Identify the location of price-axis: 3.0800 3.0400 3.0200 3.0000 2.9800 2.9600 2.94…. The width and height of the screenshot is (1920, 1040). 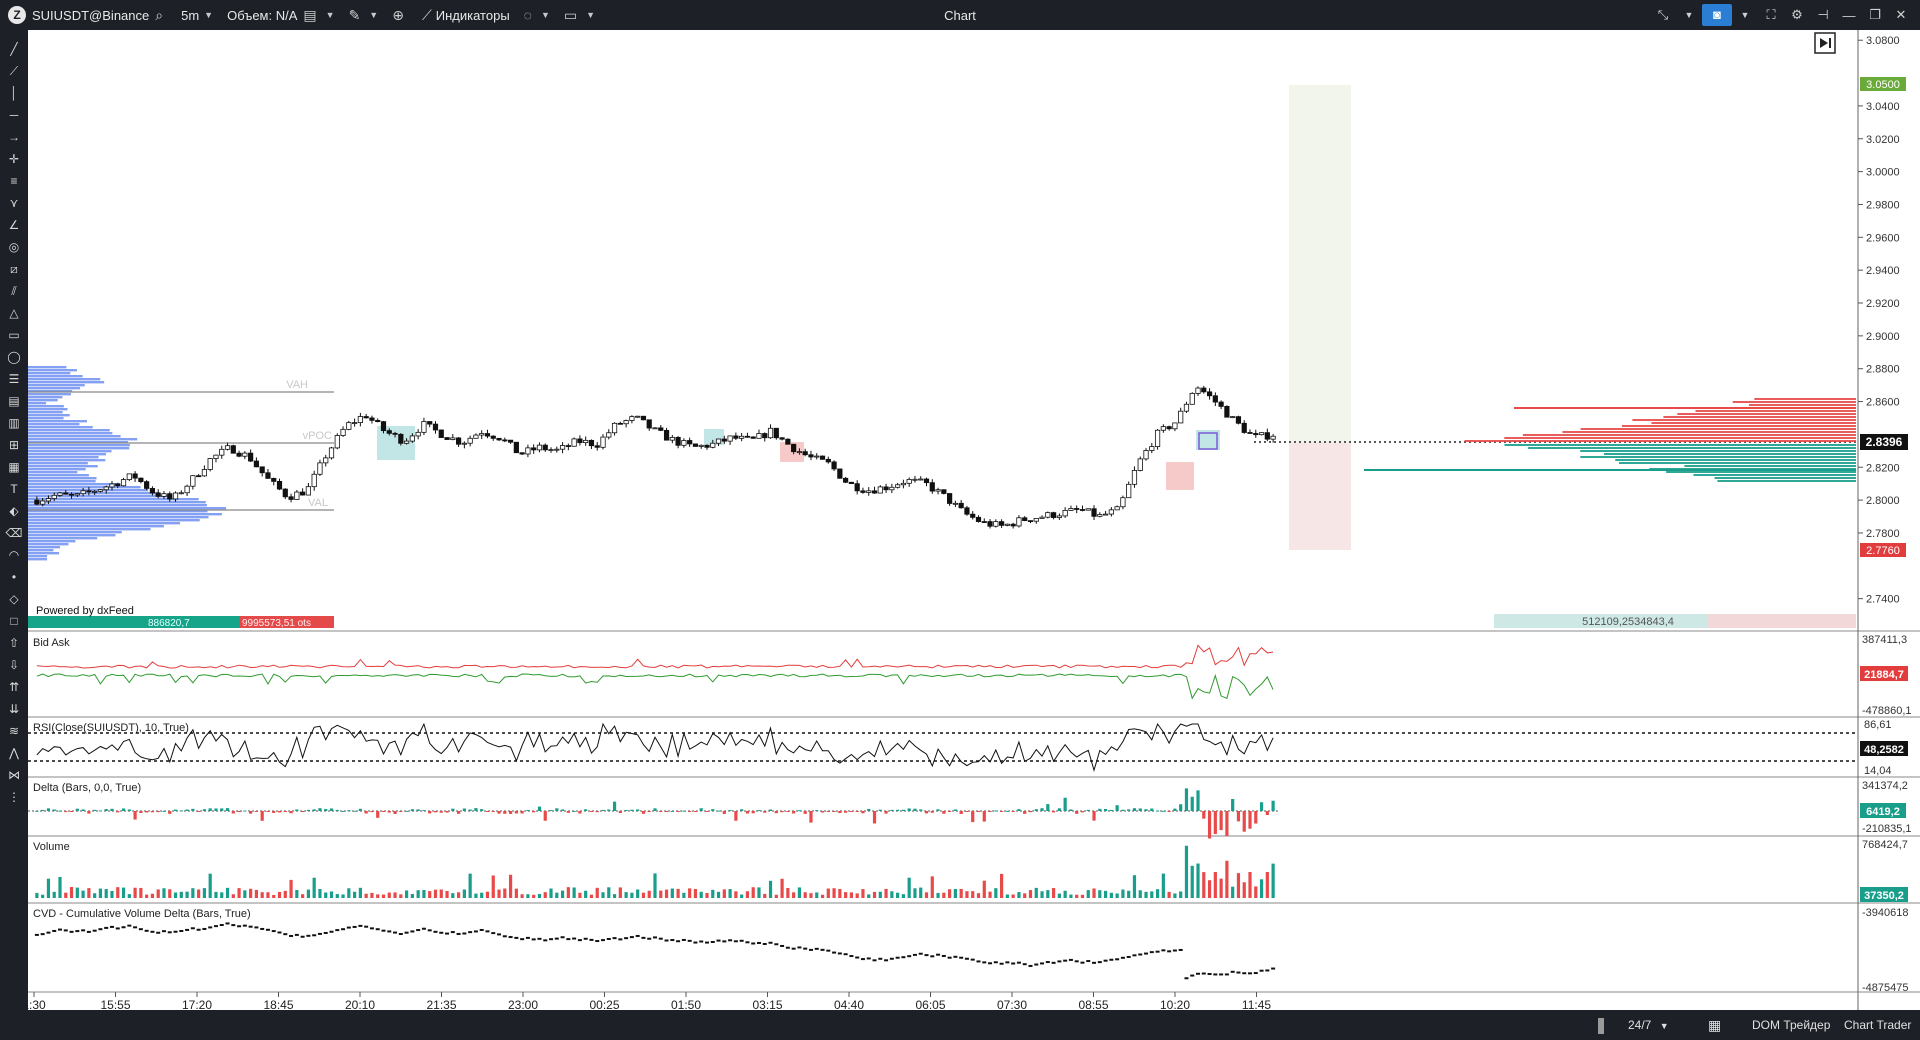
(1879, 320).